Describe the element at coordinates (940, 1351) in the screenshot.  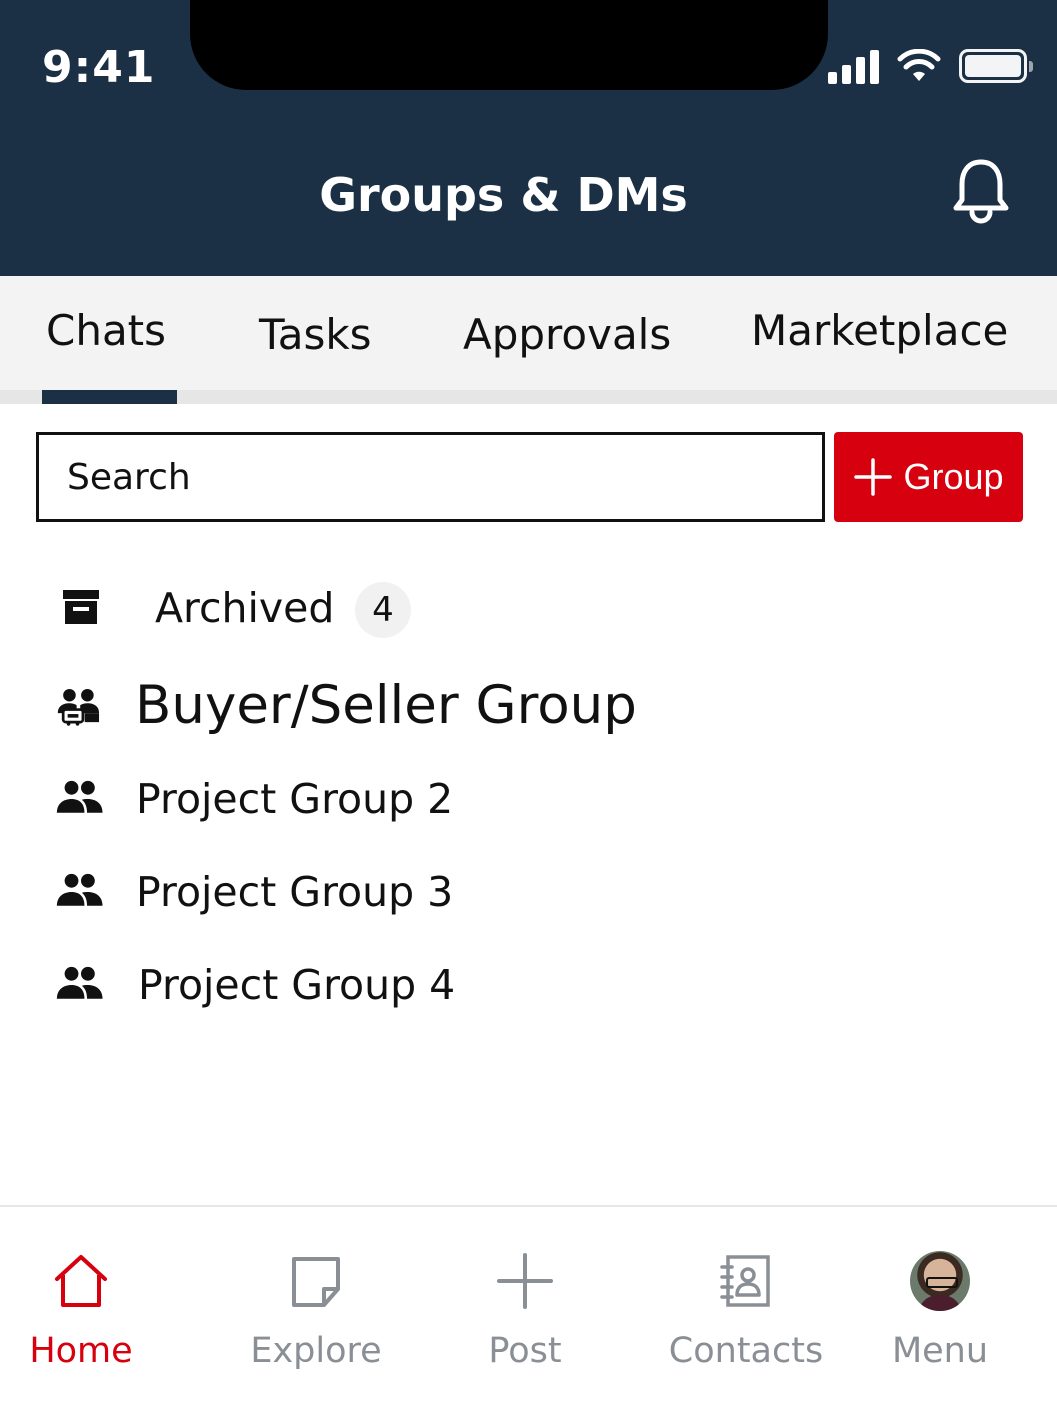
I see `nav-menu-label: Menu` at that location.